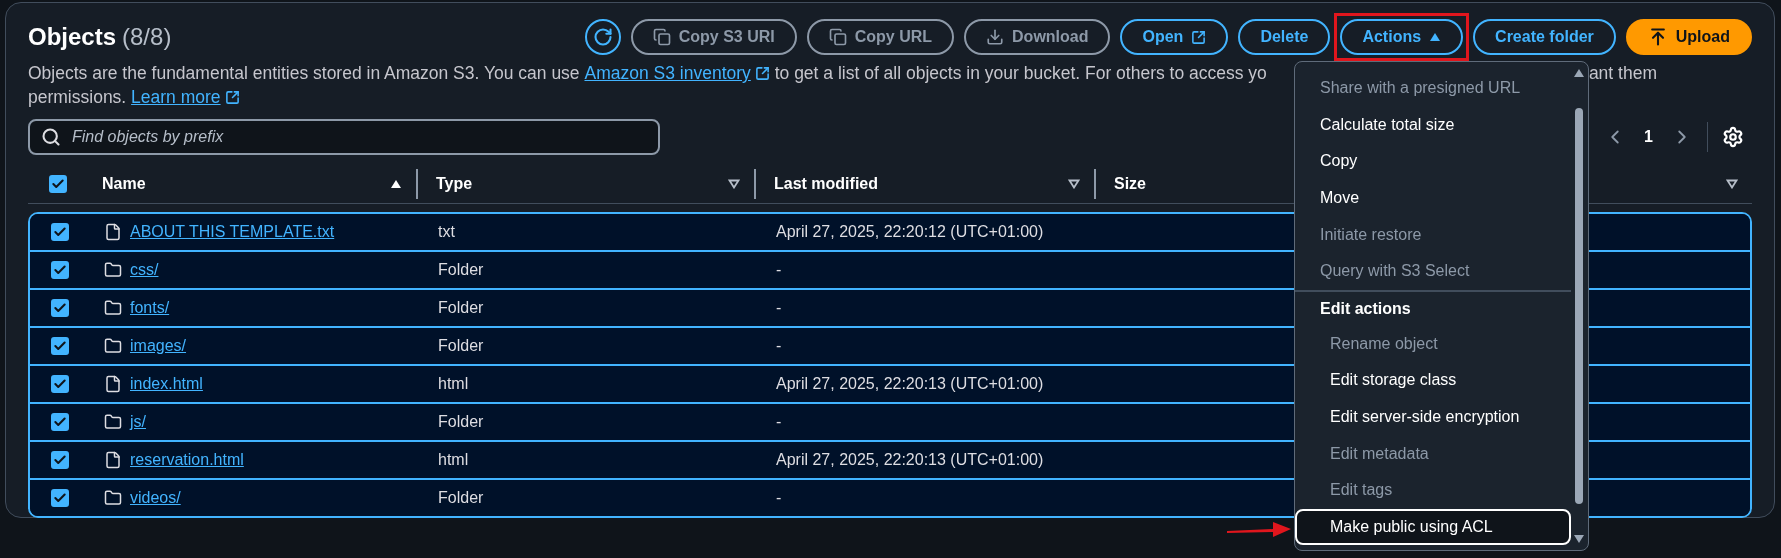  Describe the element at coordinates (1688, 37) in the screenshot. I see `toolbar-button: Upload` at that location.